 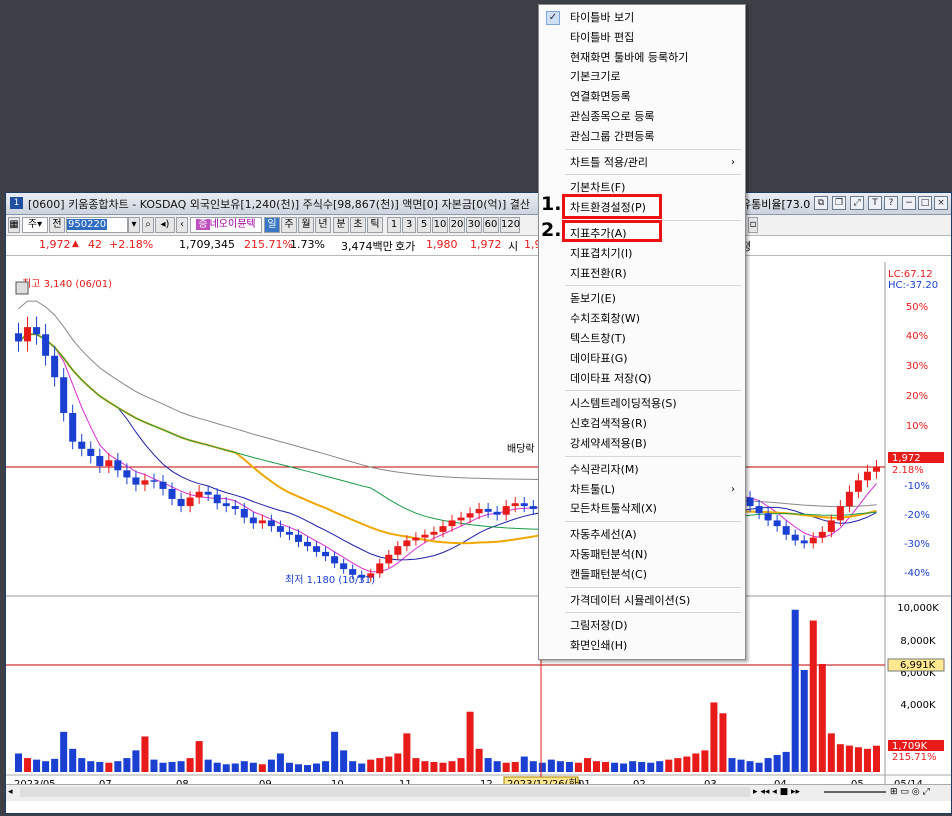 What do you see at coordinates (857, 203) in the screenshot?
I see `expand-icon: ⤢` at bounding box center [857, 203].